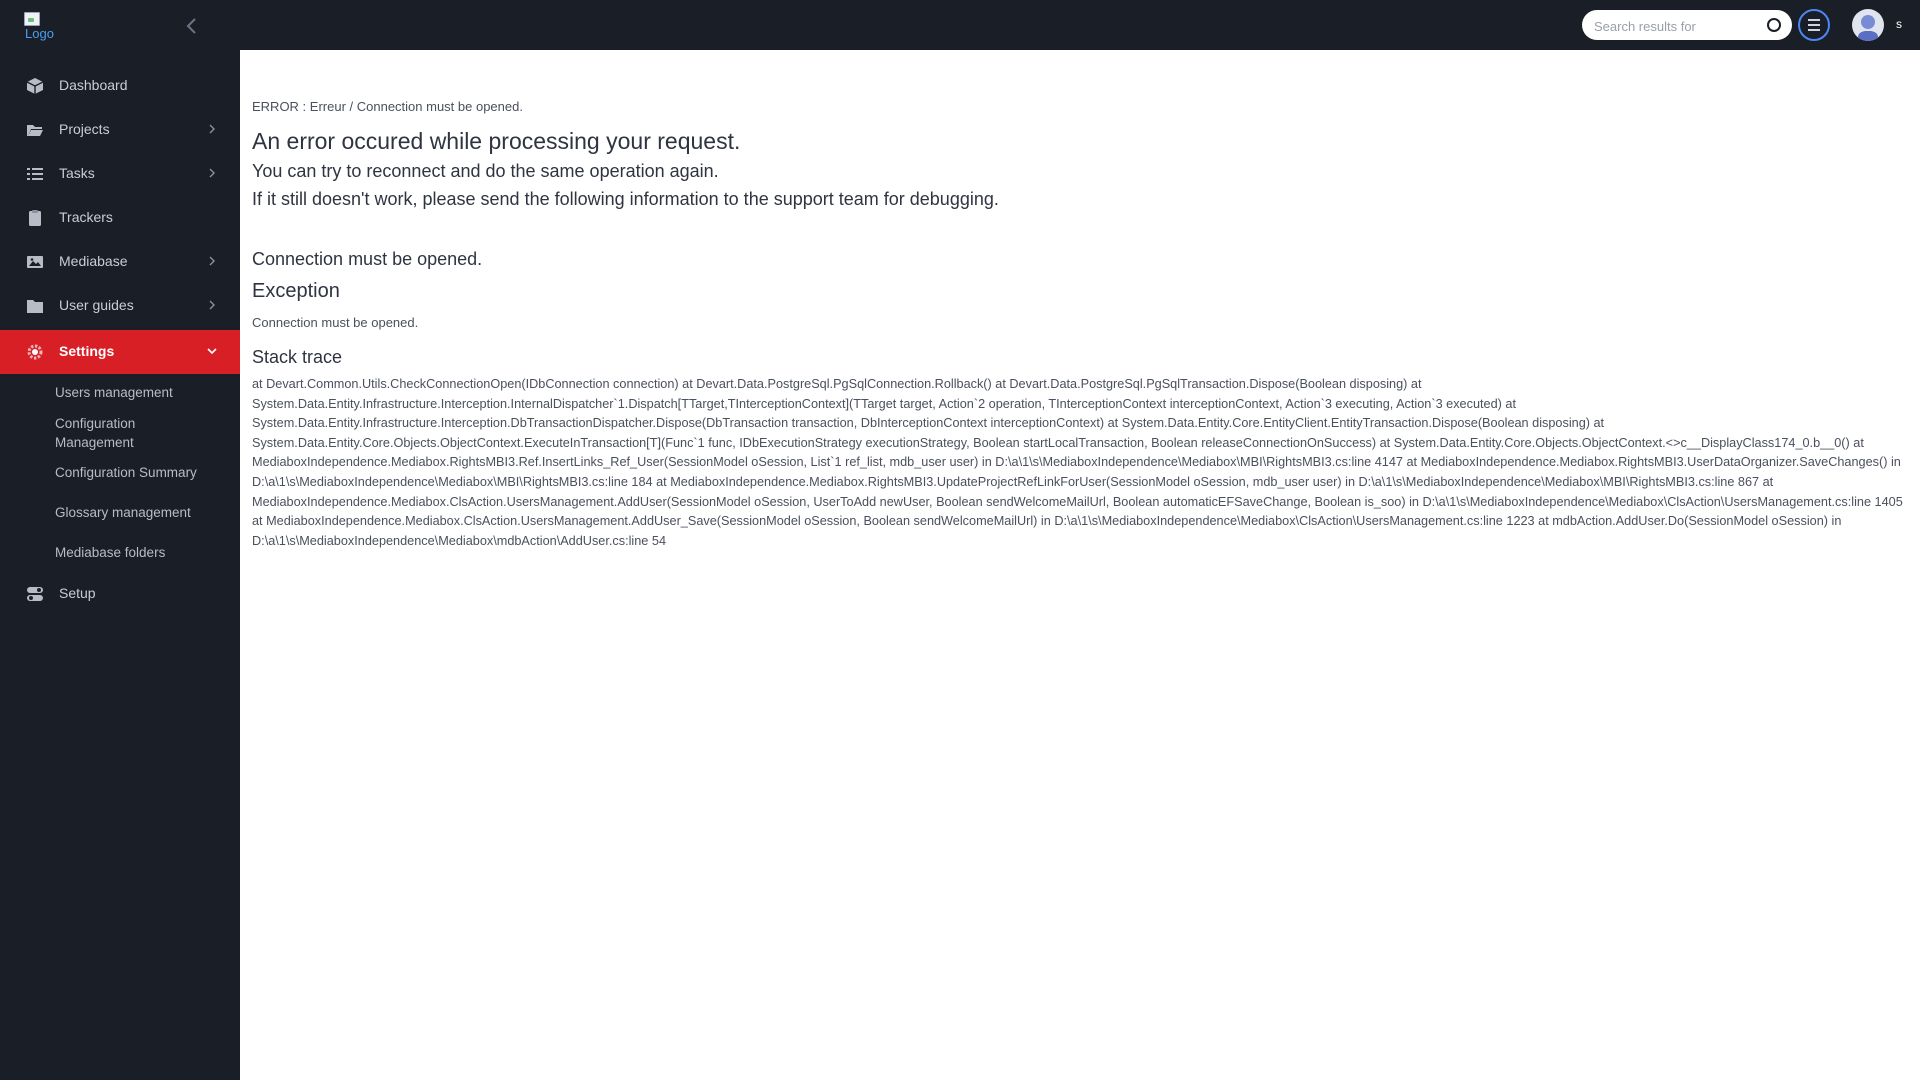  What do you see at coordinates (1868, 28) in the screenshot?
I see `user-avatar-icon` at bounding box center [1868, 28].